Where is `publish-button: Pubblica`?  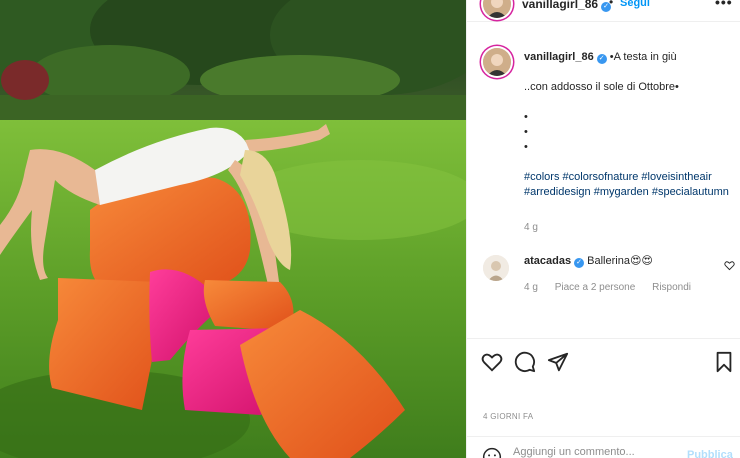 publish-button: Pubblica is located at coordinates (710, 453).